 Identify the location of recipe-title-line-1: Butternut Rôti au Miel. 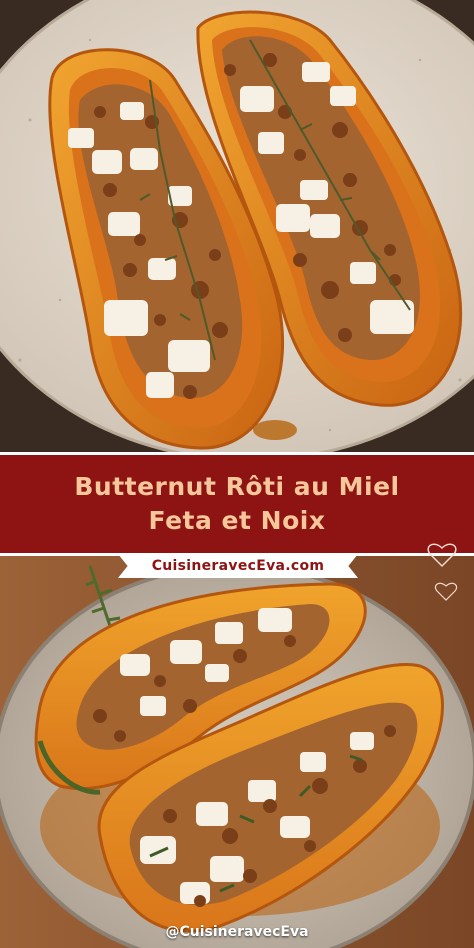
(237, 486).